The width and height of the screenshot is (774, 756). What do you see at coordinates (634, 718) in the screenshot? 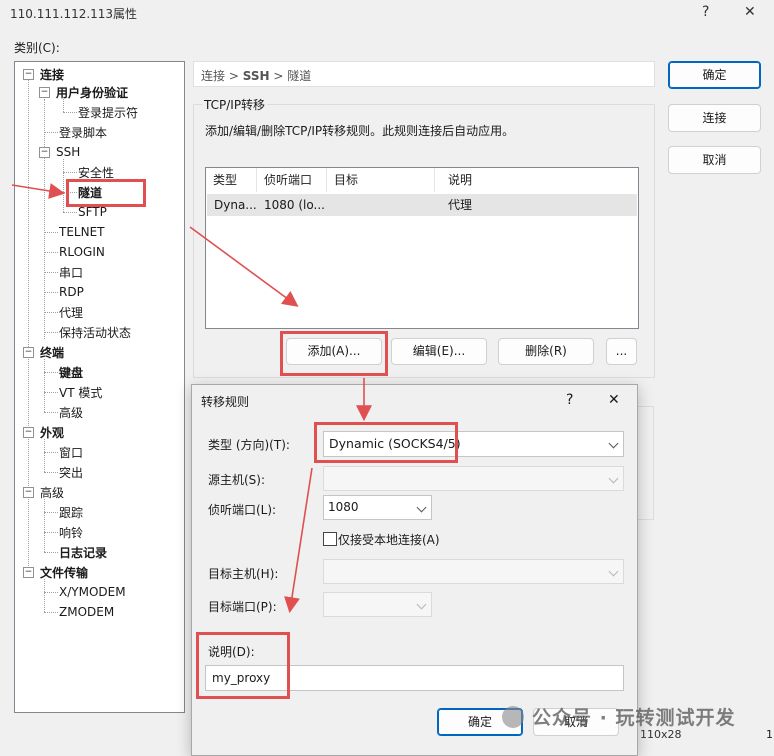
I see `watermark: 公众号 · 玩转测试开发` at bounding box center [634, 718].